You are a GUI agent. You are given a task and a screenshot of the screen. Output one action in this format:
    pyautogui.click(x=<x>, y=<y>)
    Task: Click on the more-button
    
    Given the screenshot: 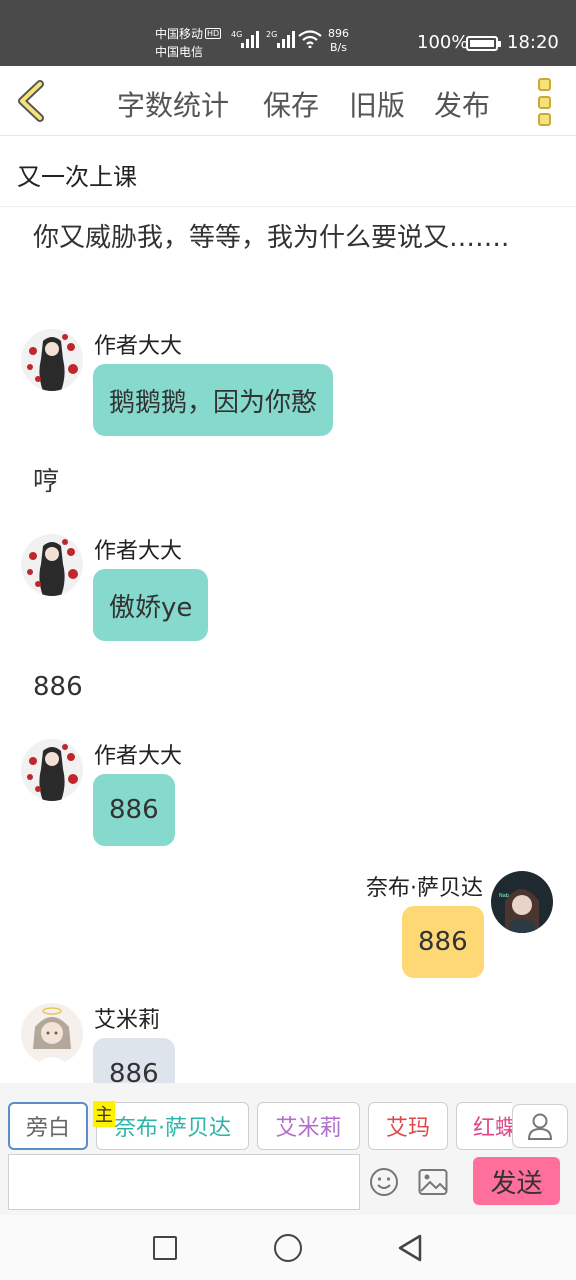 What is the action you would take?
    pyautogui.click(x=544, y=102)
    